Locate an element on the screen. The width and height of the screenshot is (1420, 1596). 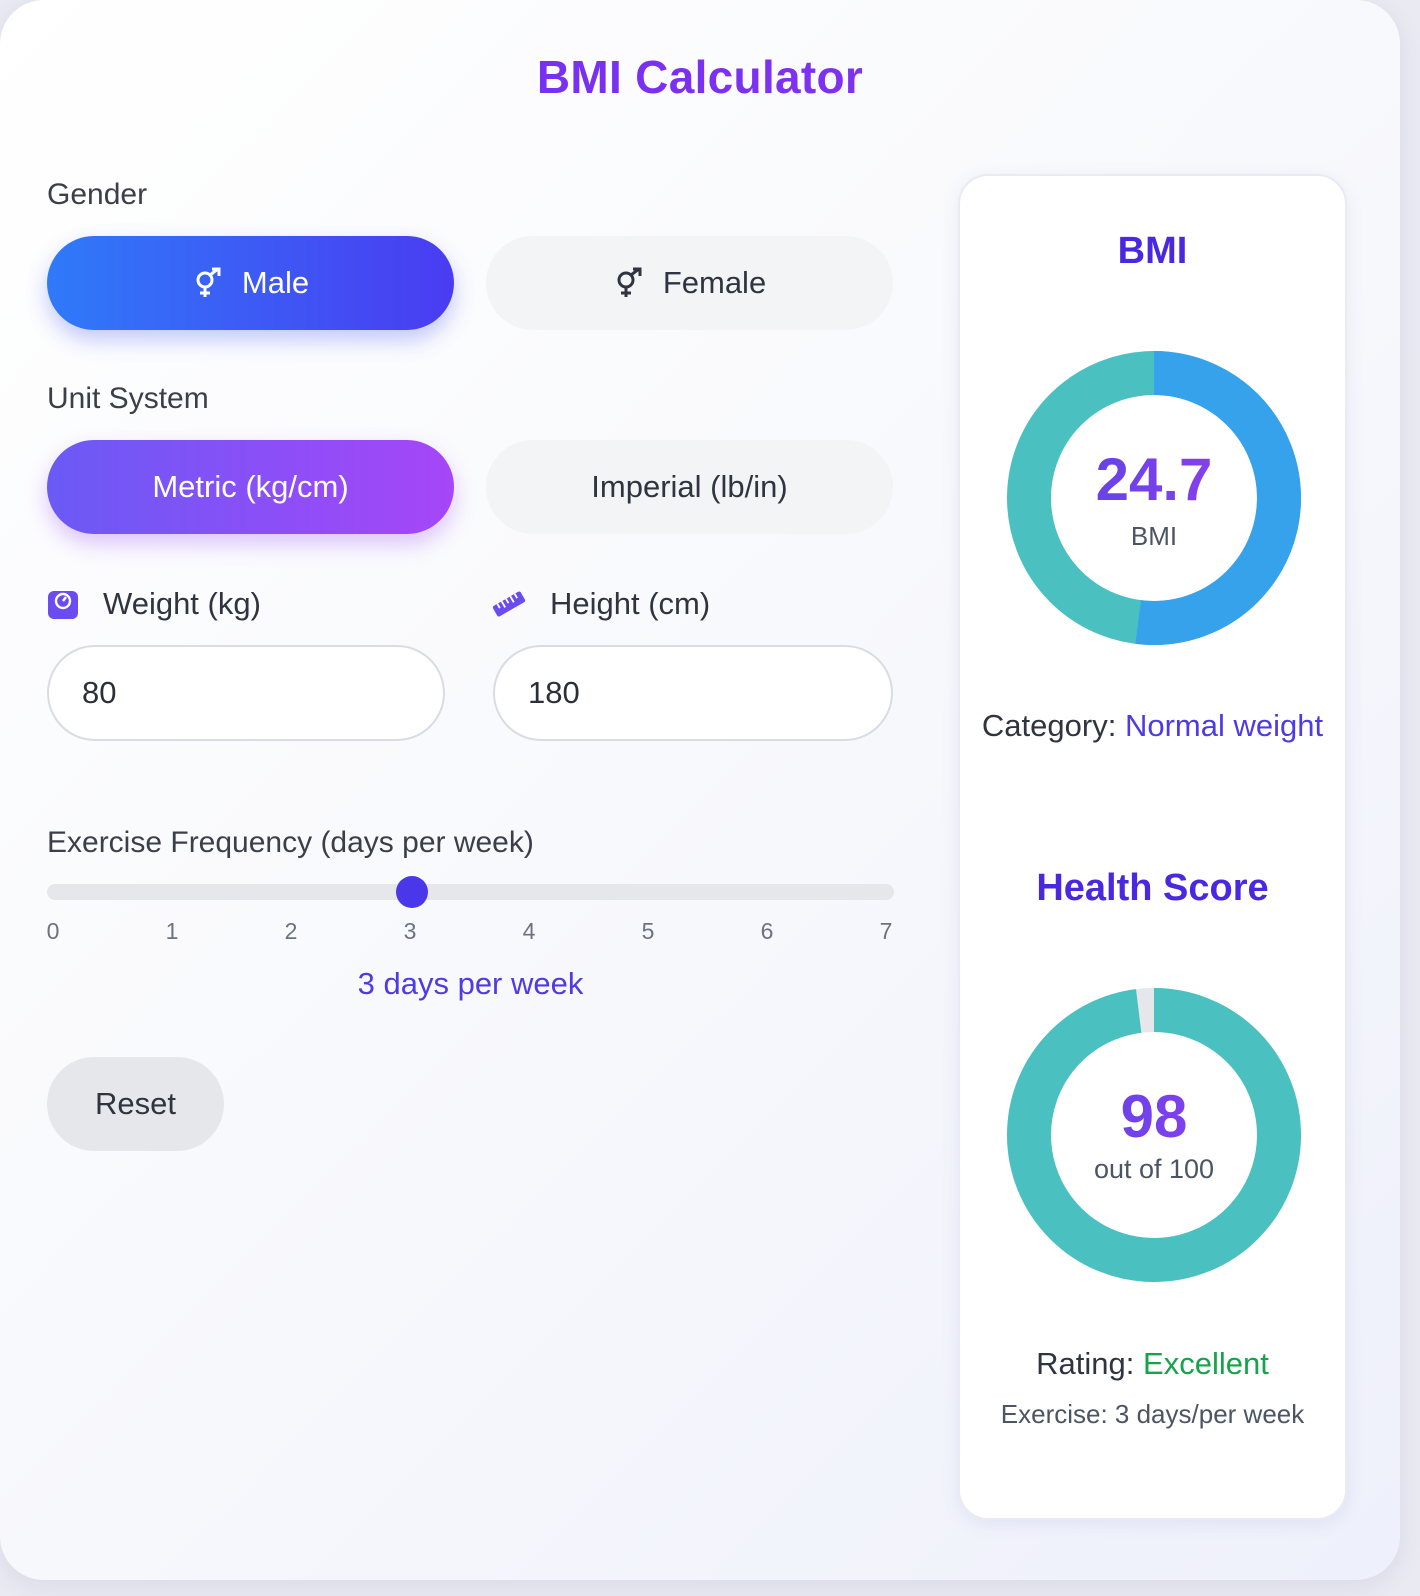
imperial-units-button: Imperial (lb/in) is located at coordinates (689, 487).